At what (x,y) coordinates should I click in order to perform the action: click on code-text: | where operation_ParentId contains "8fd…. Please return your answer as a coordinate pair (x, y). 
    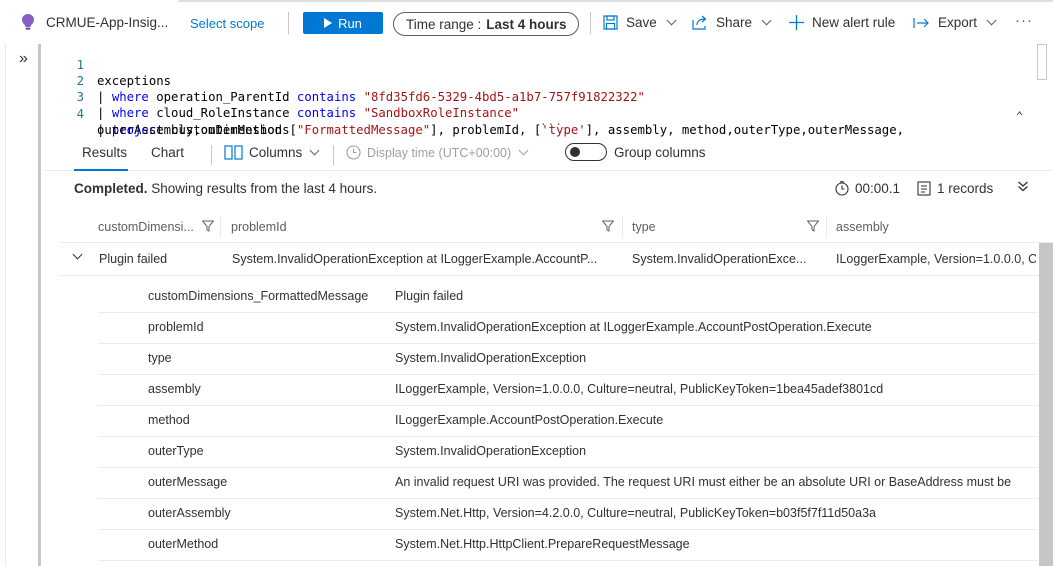
    Looking at the image, I should click on (371, 97).